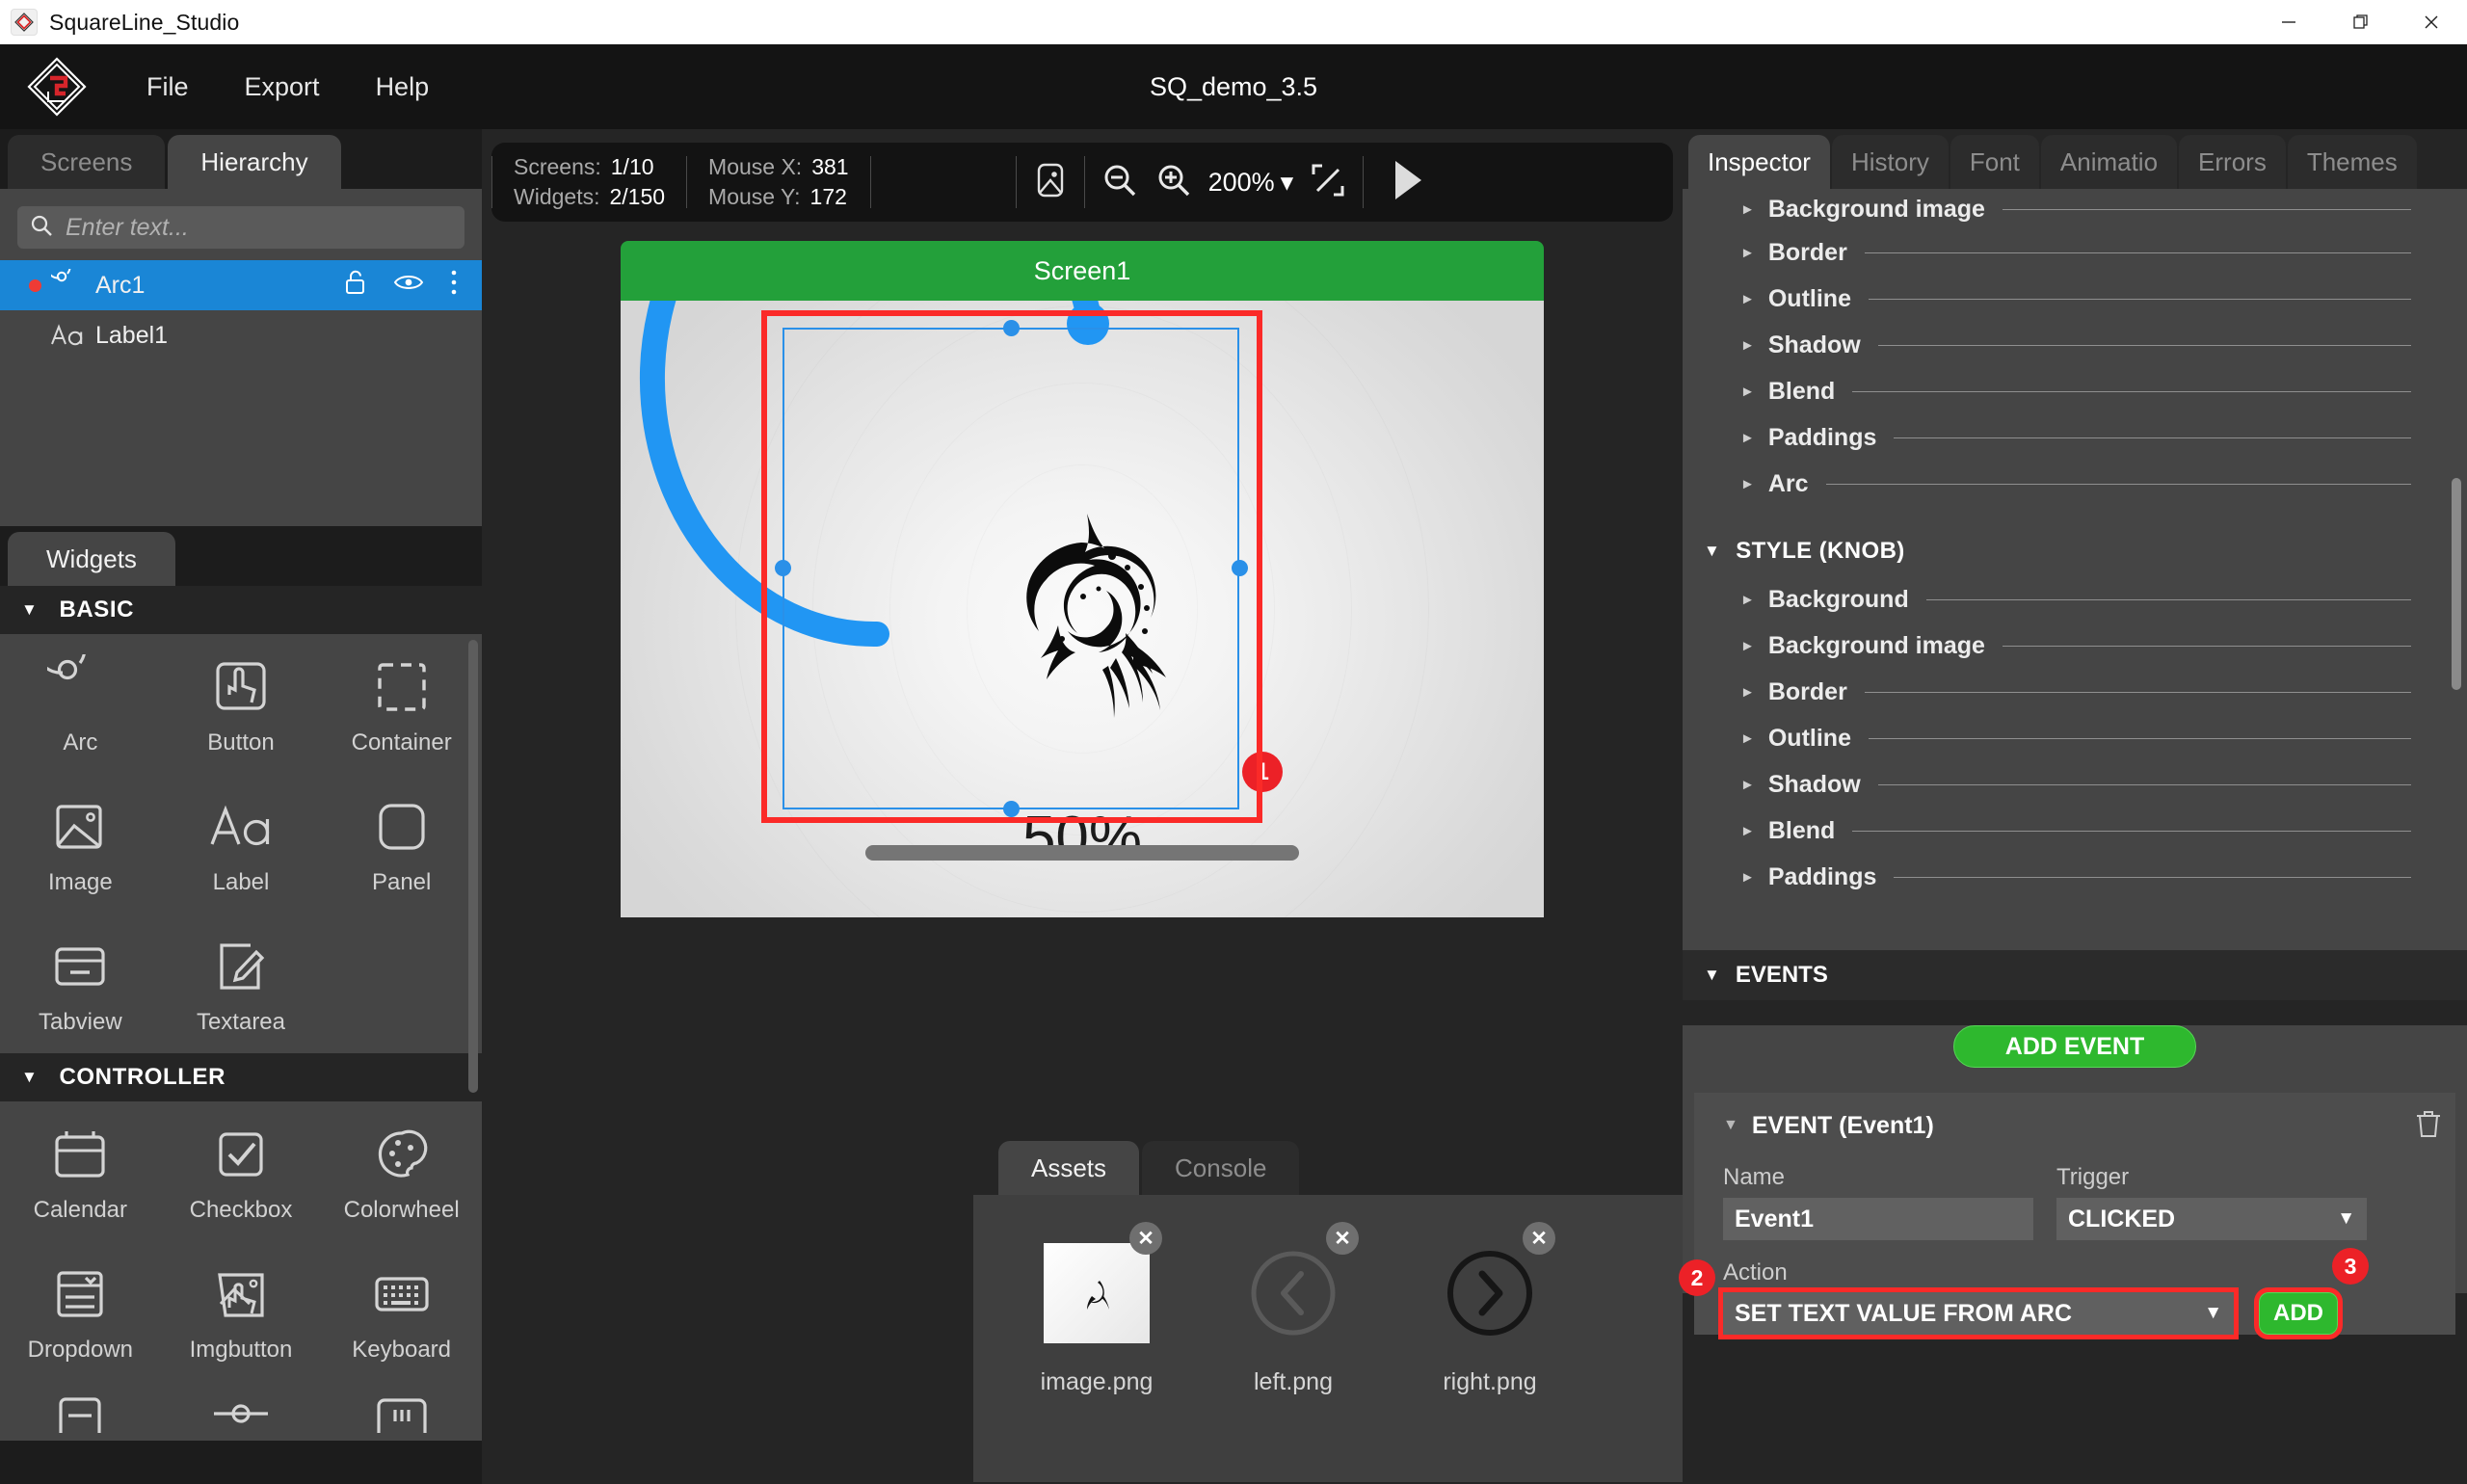 This screenshot has width=2467, height=1484. Describe the element at coordinates (2075, 252) in the screenshot. I see `property-border: ► Border` at that location.